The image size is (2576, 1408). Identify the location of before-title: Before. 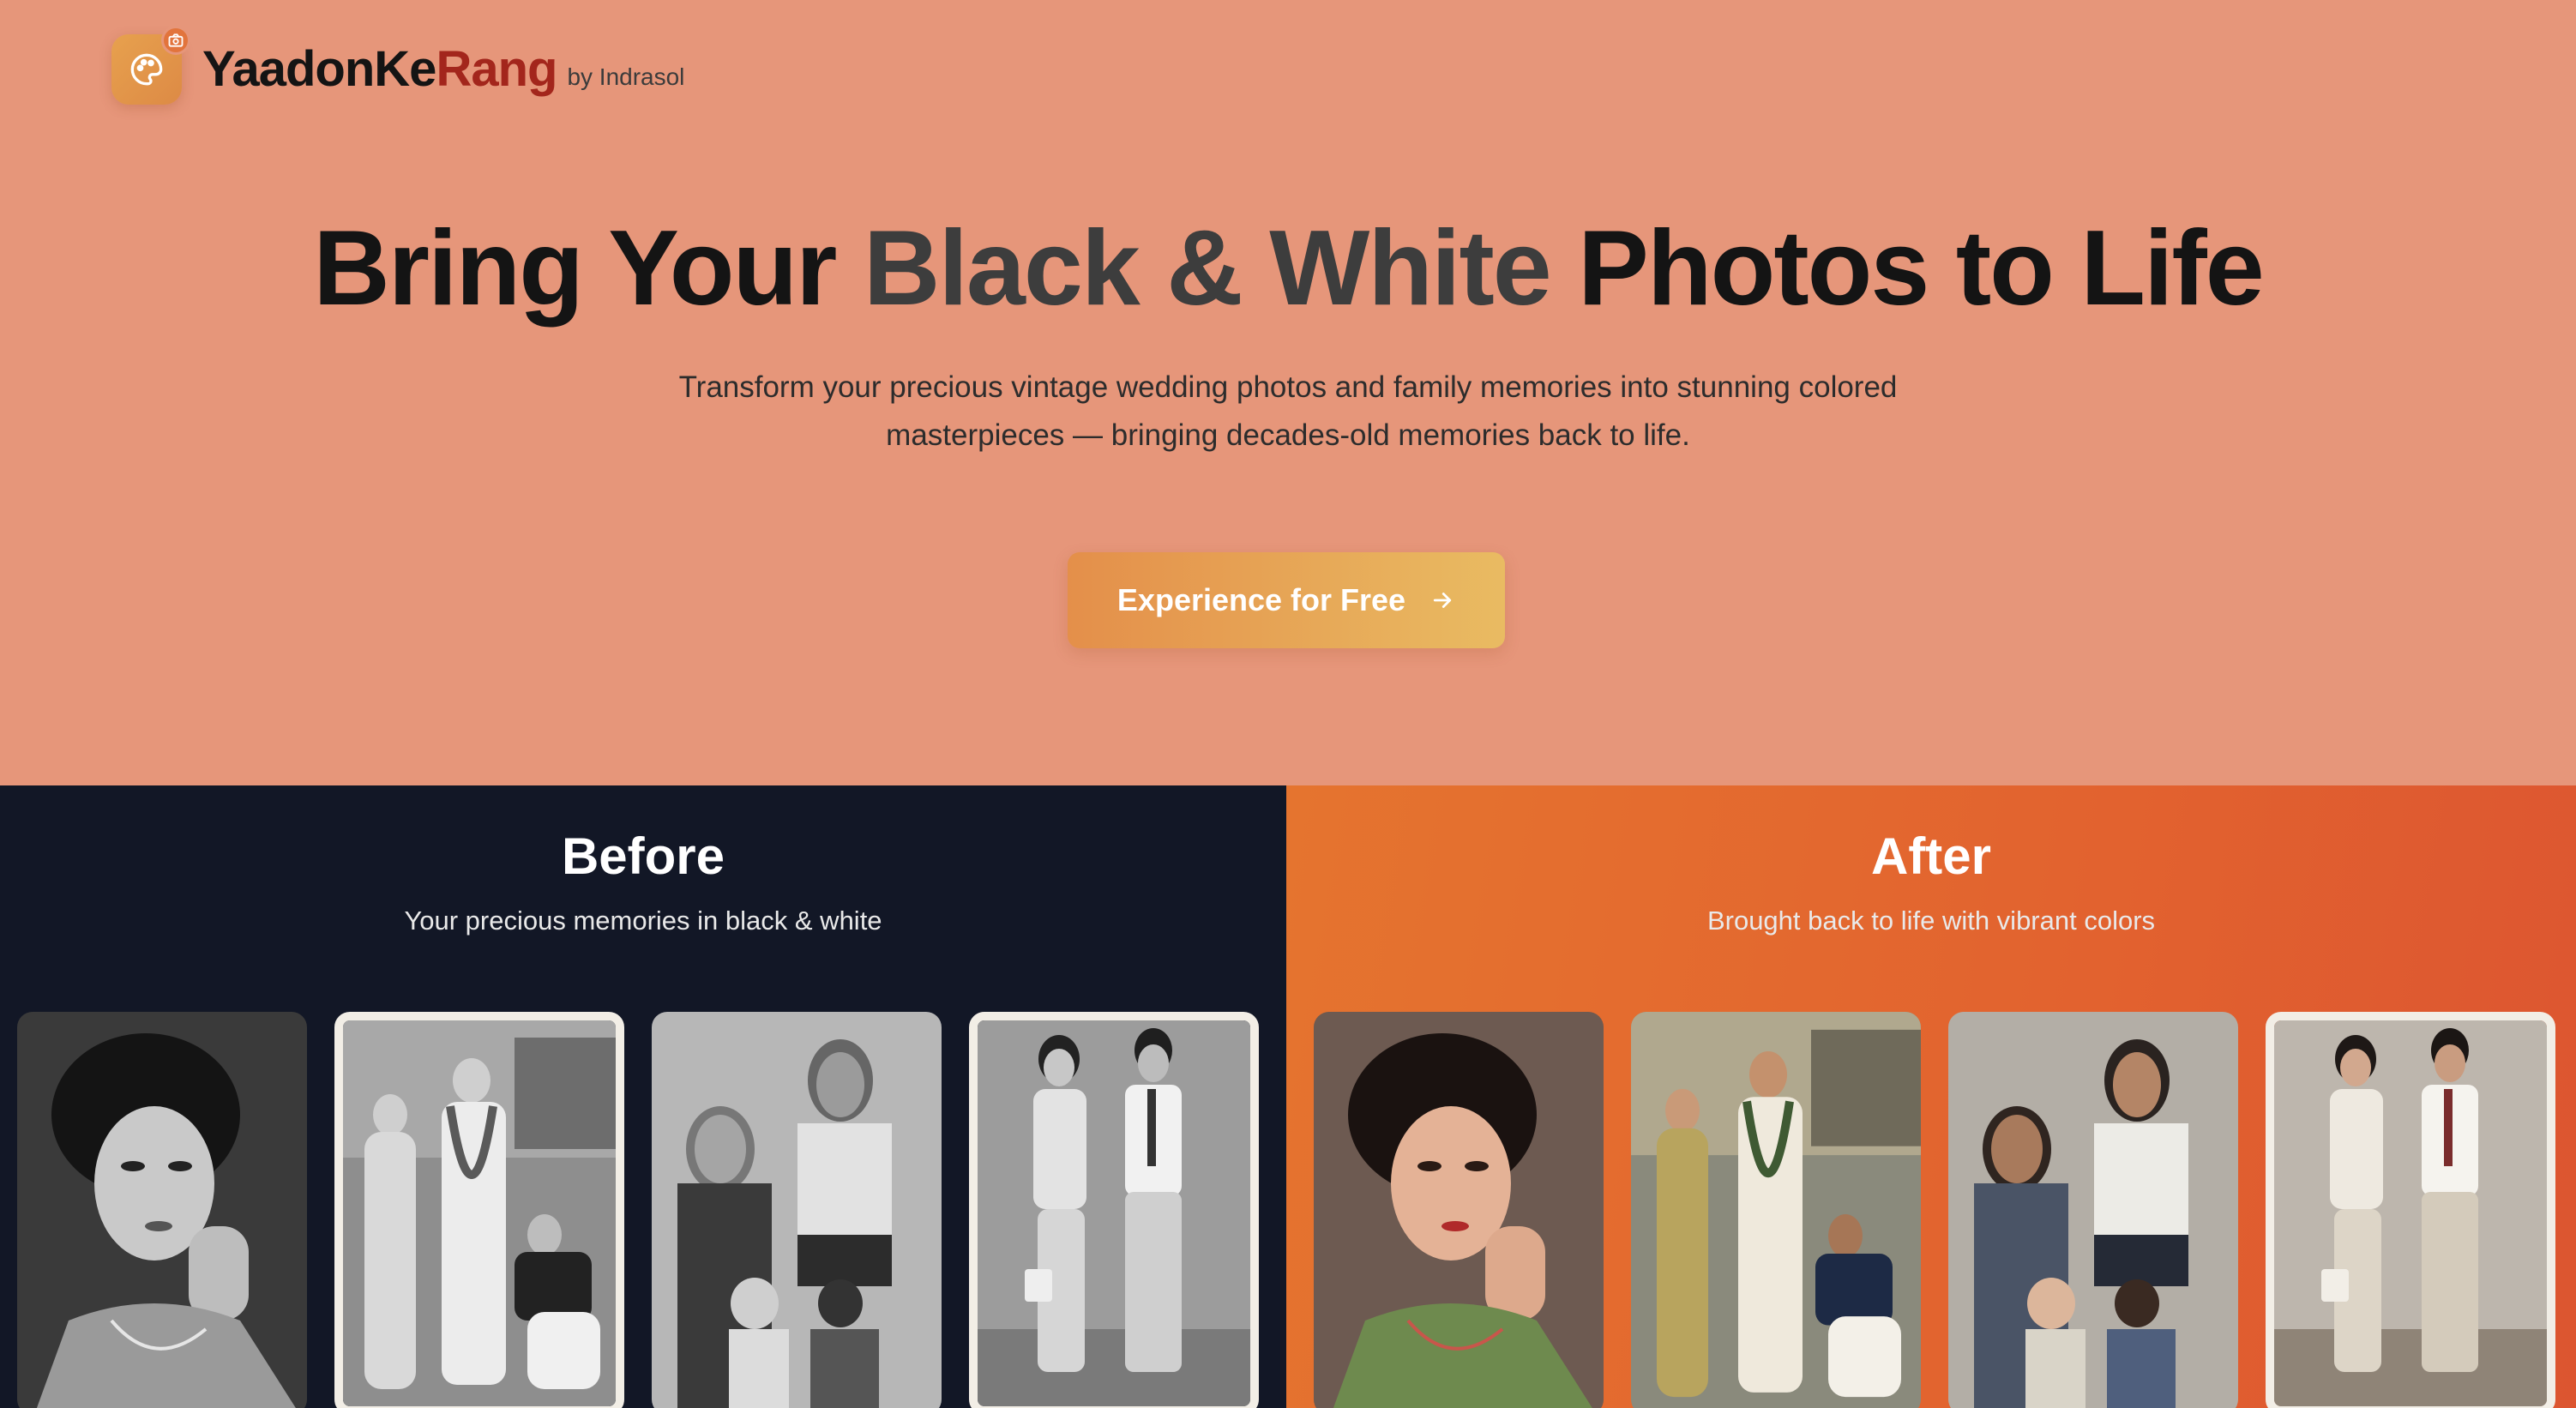
(643, 856).